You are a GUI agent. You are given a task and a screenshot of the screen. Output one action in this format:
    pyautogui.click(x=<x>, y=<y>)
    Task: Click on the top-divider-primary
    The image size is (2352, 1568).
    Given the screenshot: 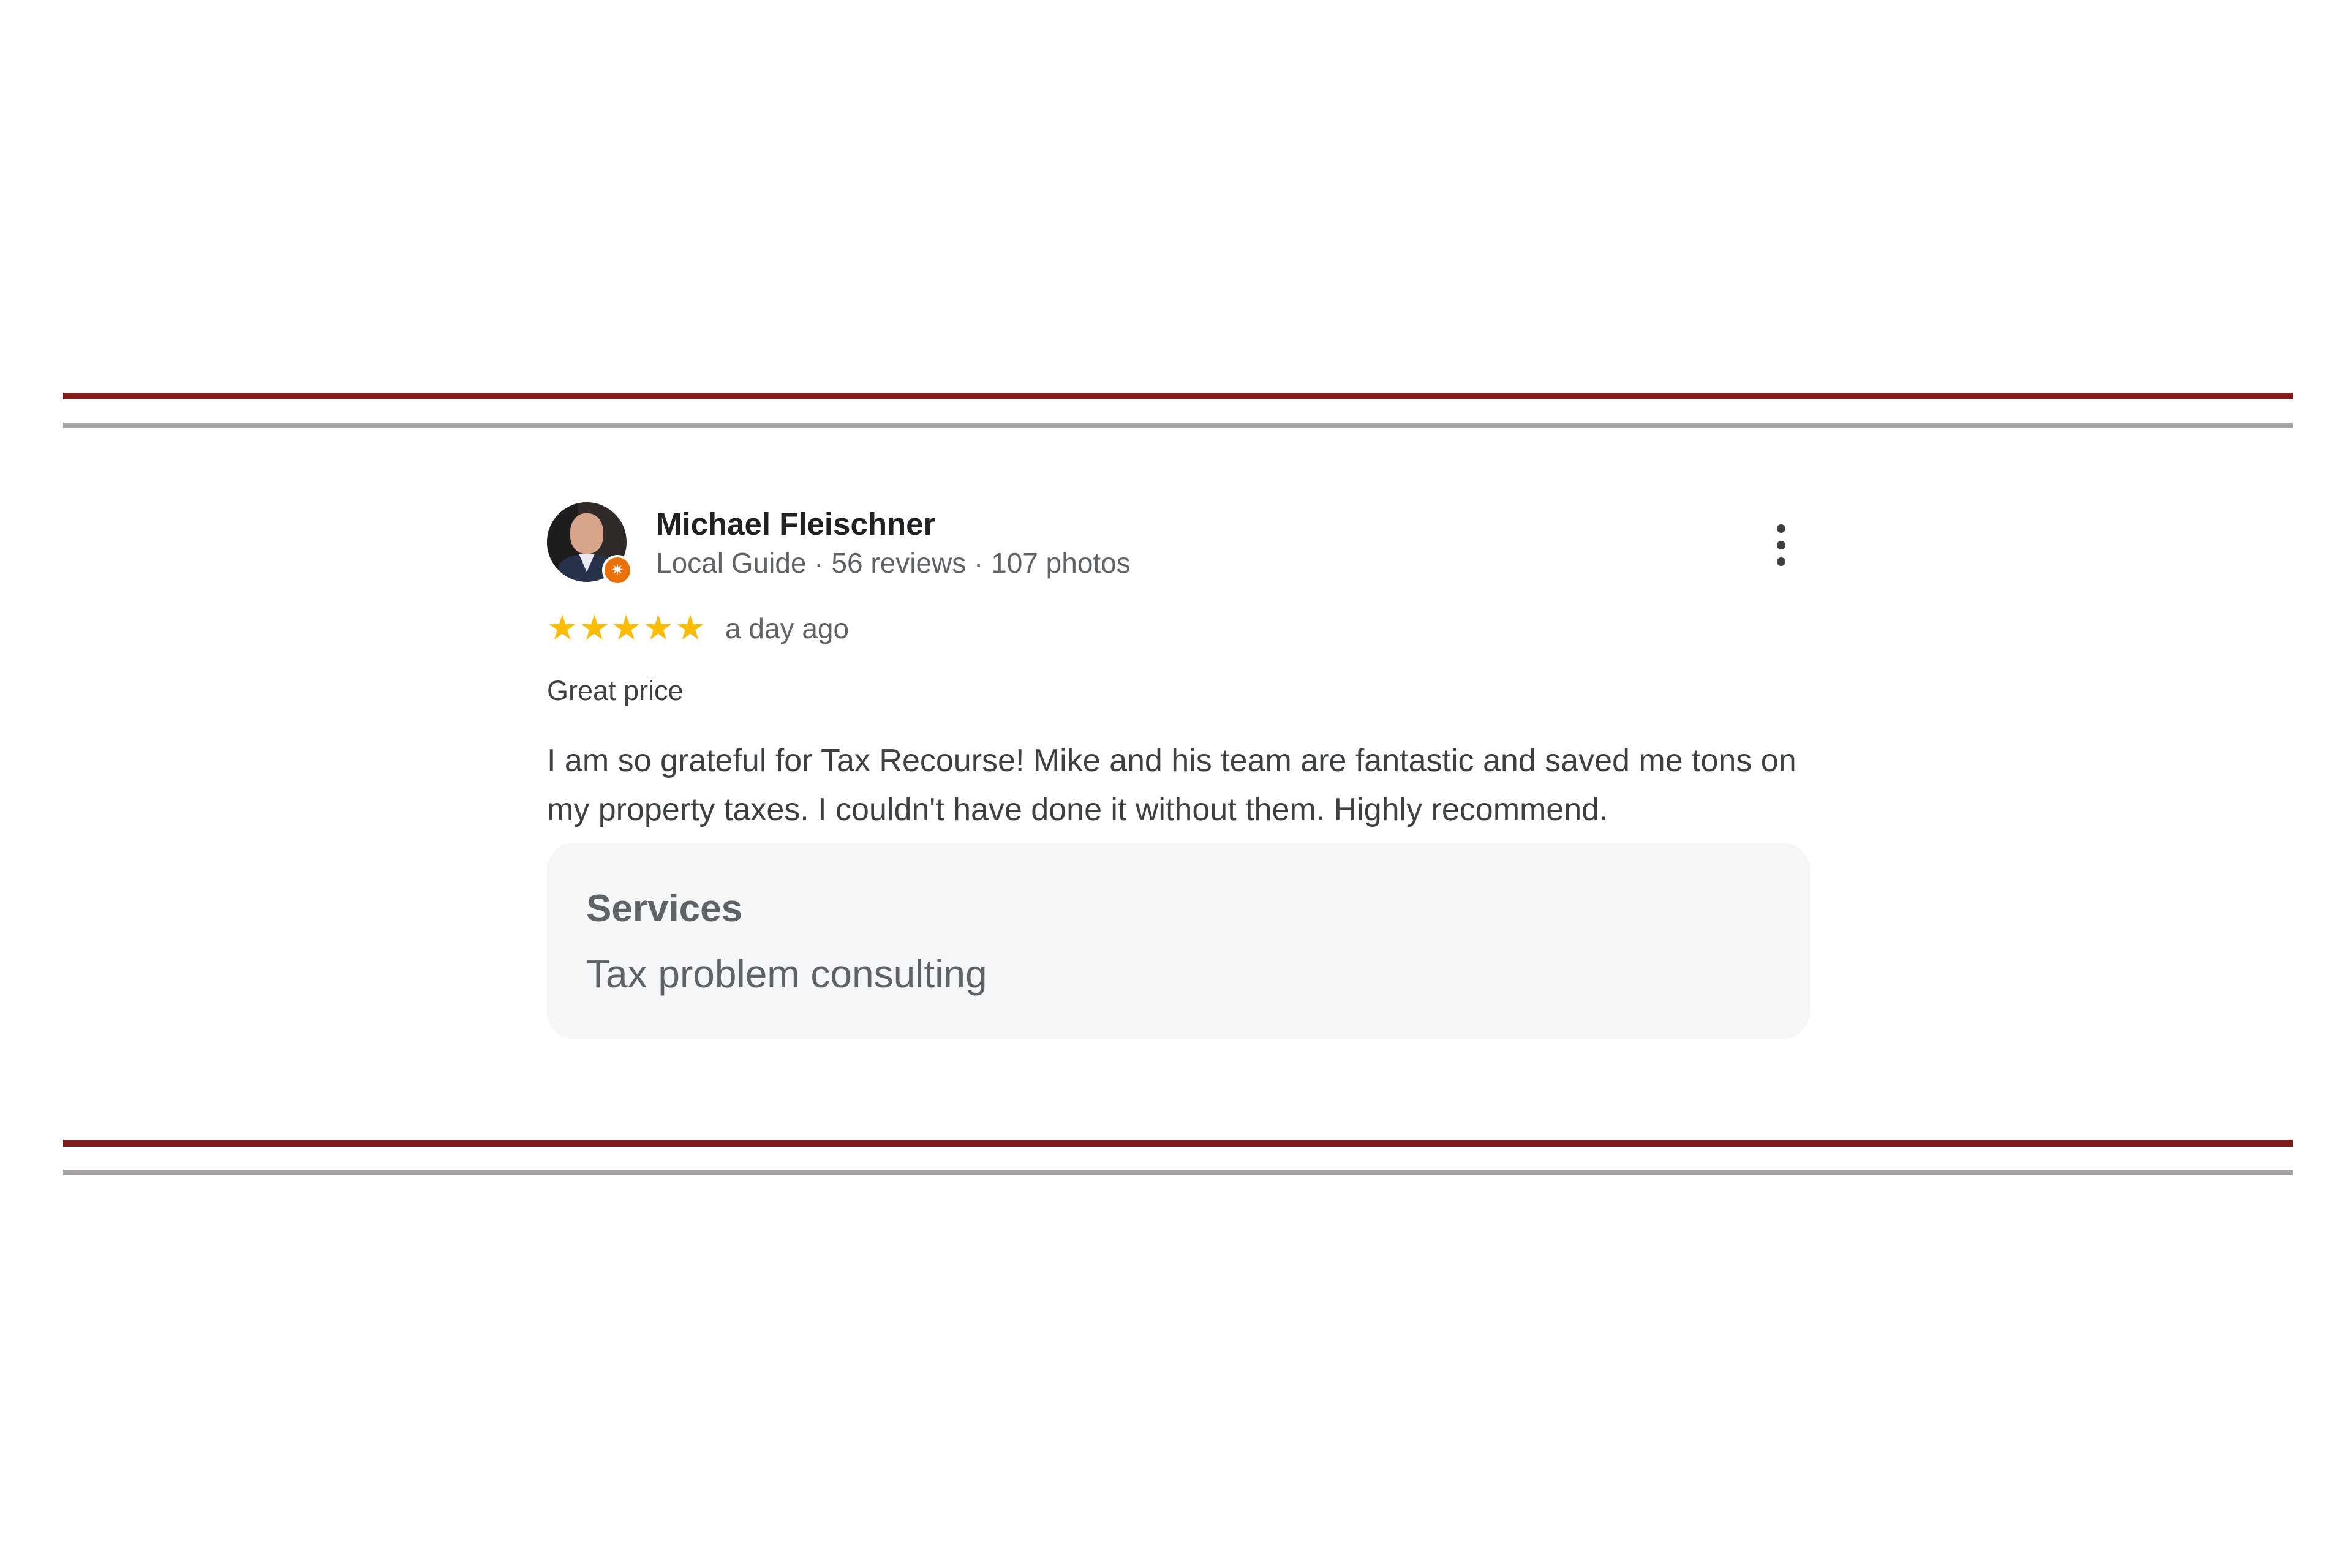 What is the action you would take?
    pyautogui.click(x=1178, y=396)
    